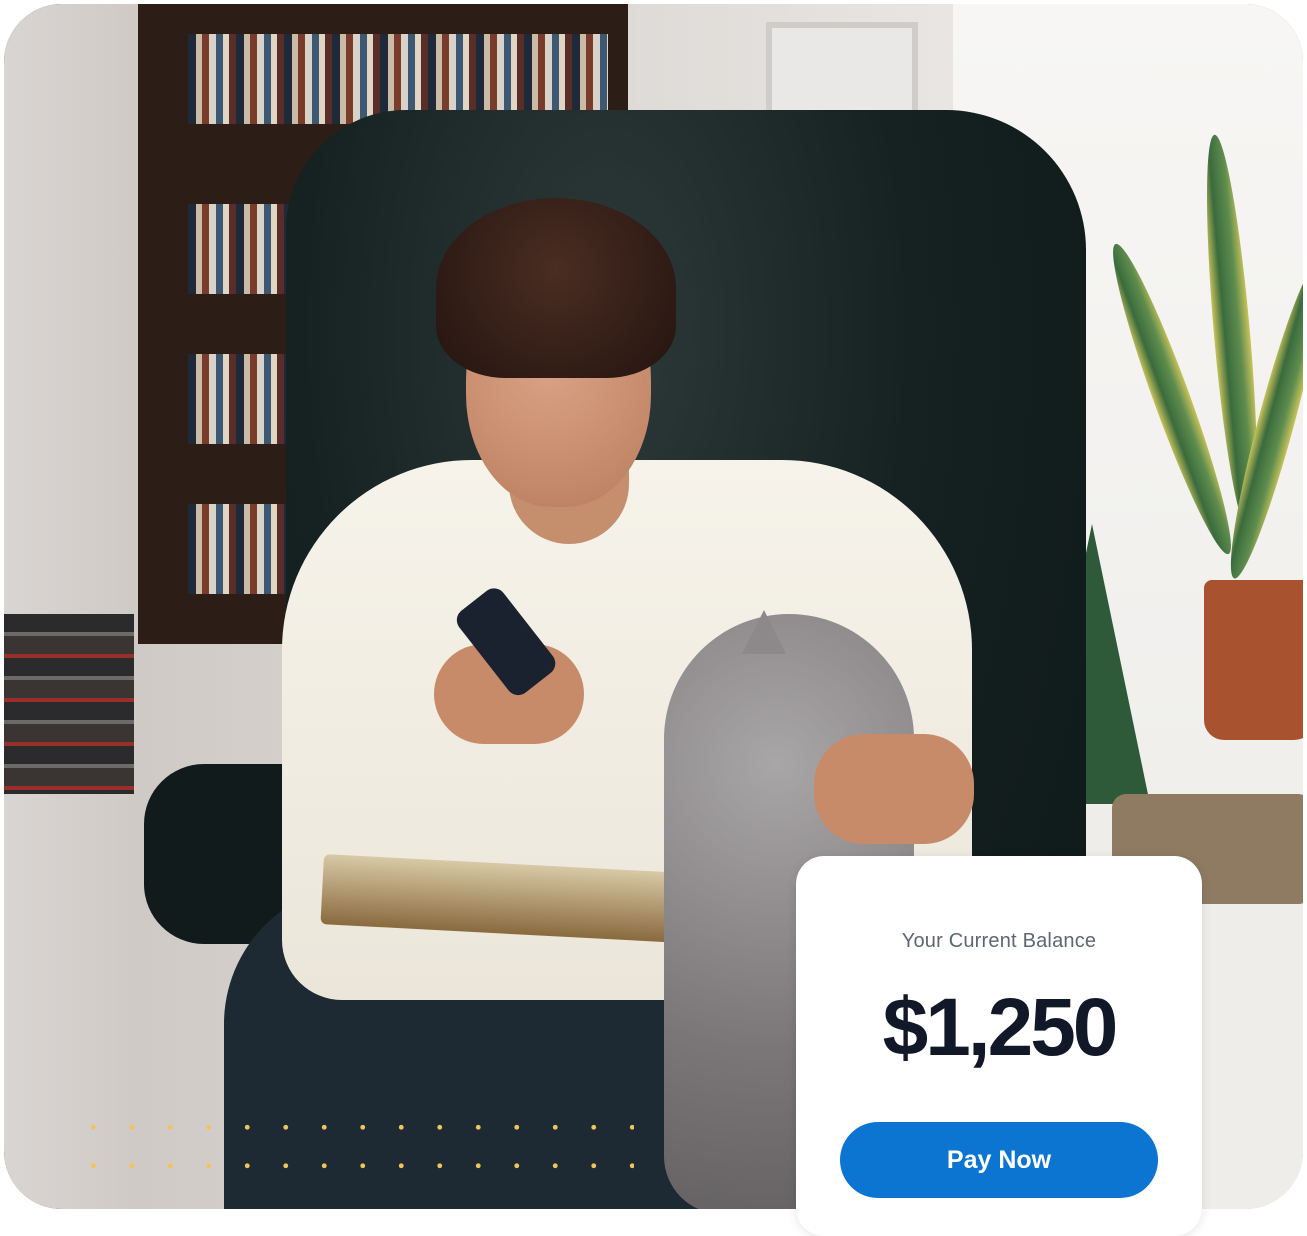 This screenshot has width=1307, height=1236. Describe the element at coordinates (999, 941) in the screenshot. I see `balance-label: Your Current Balance` at that location.